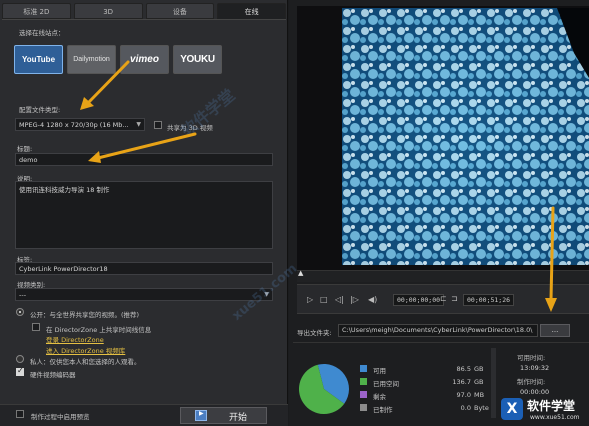 This screenshot has width=589, height=426. I want to click on tags-input: CyberLink PowerDirector18, so click(144, 268).